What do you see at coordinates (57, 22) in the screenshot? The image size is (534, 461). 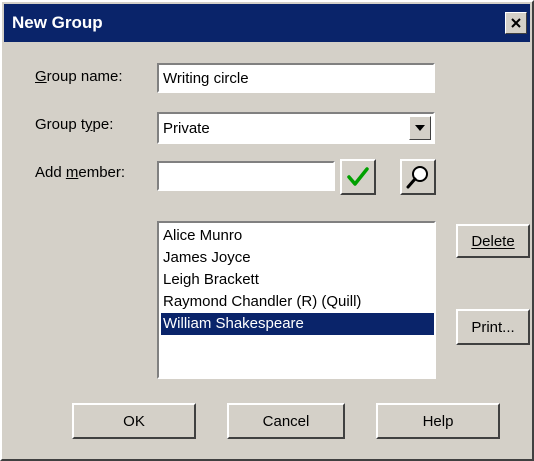 I see `window-title: New Group` at bounding box center [57, 22].